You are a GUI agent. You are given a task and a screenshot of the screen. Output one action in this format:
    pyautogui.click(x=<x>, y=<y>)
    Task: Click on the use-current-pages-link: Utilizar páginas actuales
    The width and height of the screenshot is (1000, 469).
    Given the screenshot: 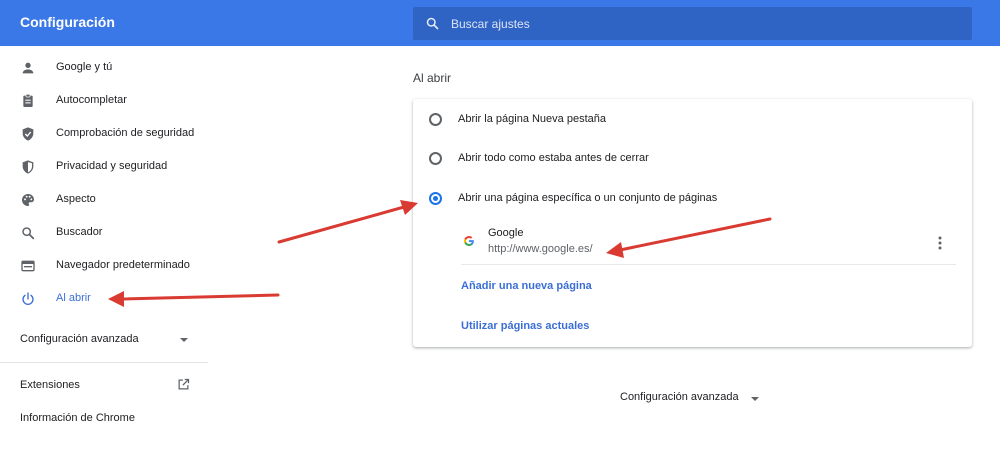 What is the action you would take?
    pyautogui.click(x=525, y=326)
    